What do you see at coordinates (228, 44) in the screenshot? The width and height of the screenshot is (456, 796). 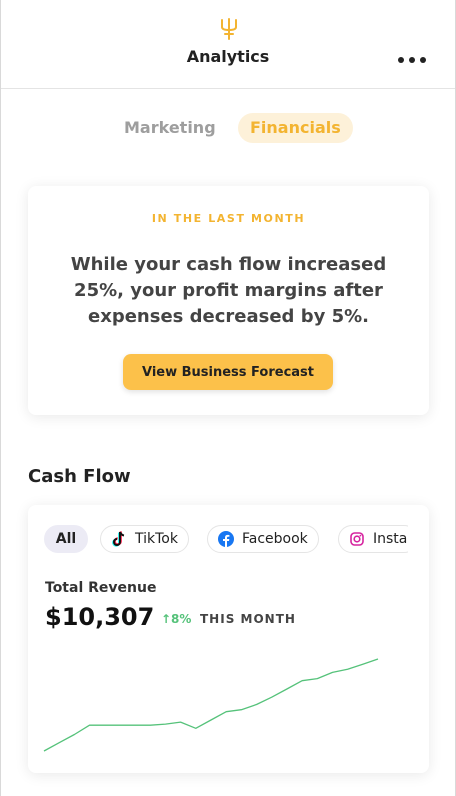 I see `app-header: Analytics` at bounding box center [228, 44].